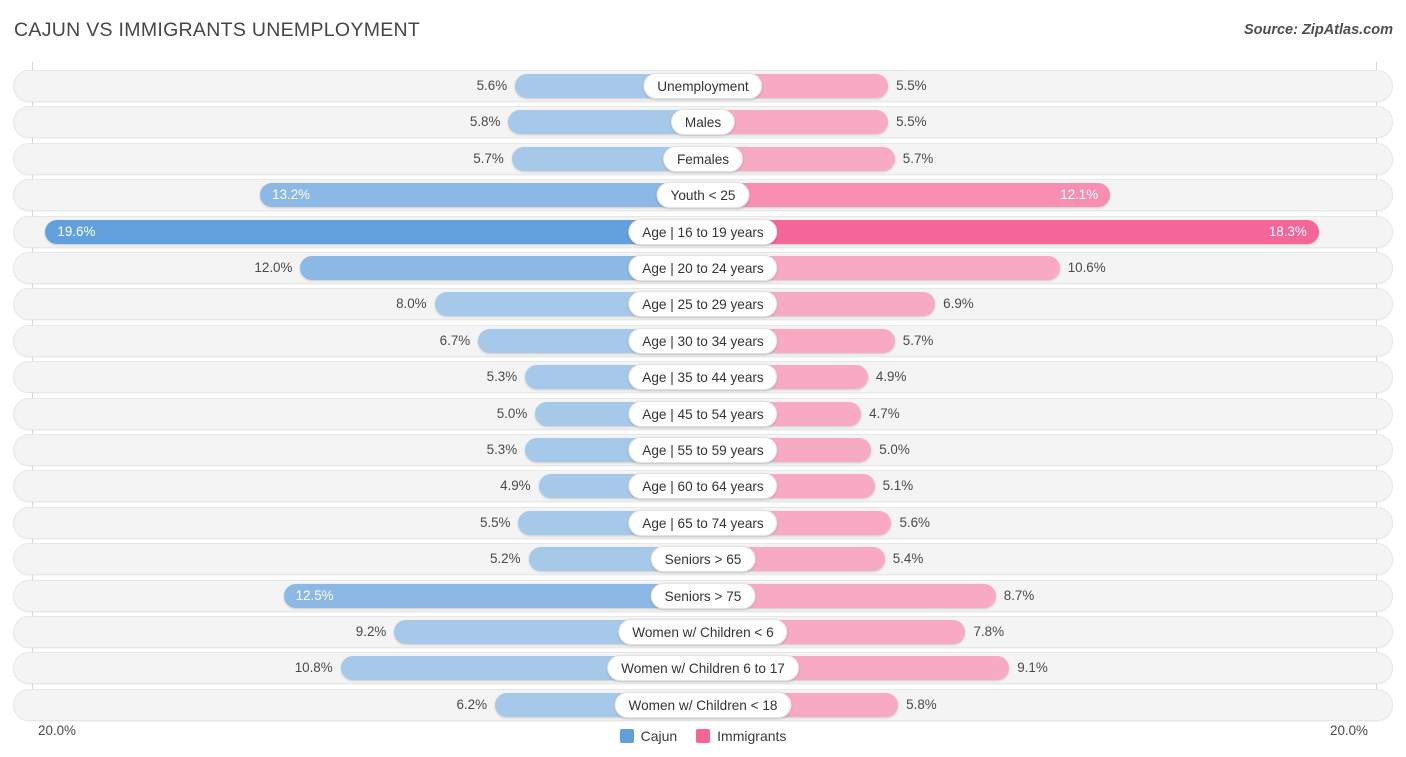  I want to click on chart-row: 5.3% 4.9% Age | 35 to 44 years, so click(703, 377).